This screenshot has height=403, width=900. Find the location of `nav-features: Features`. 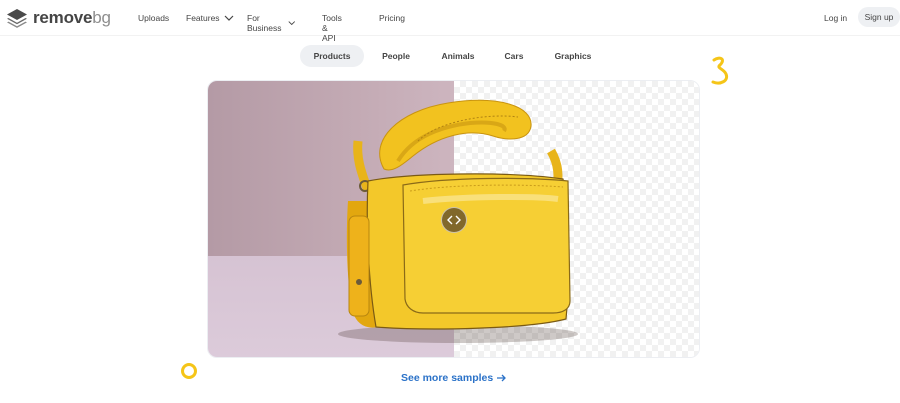

nav-features: Features is located at coordinates (210, 18).